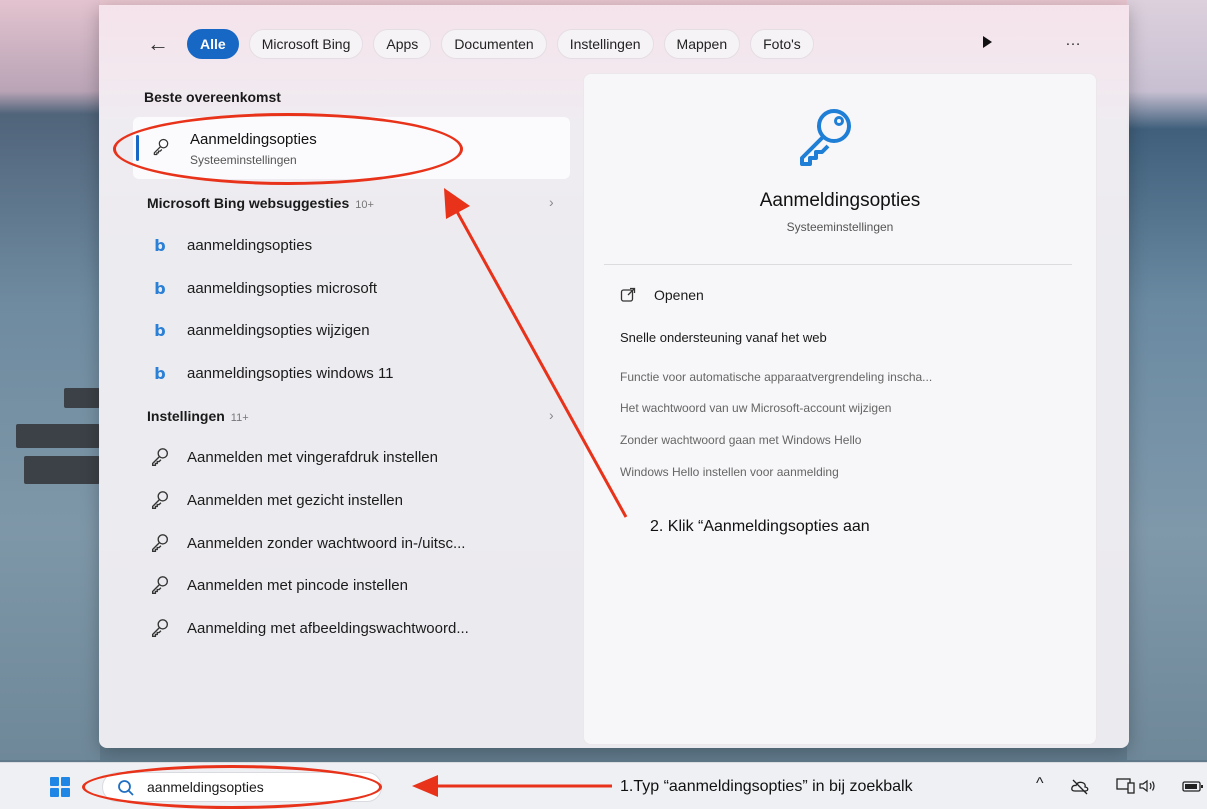  Describe the element at coordinates (520, 492) in the screenshot. I see `annotation-arrows` at that location.